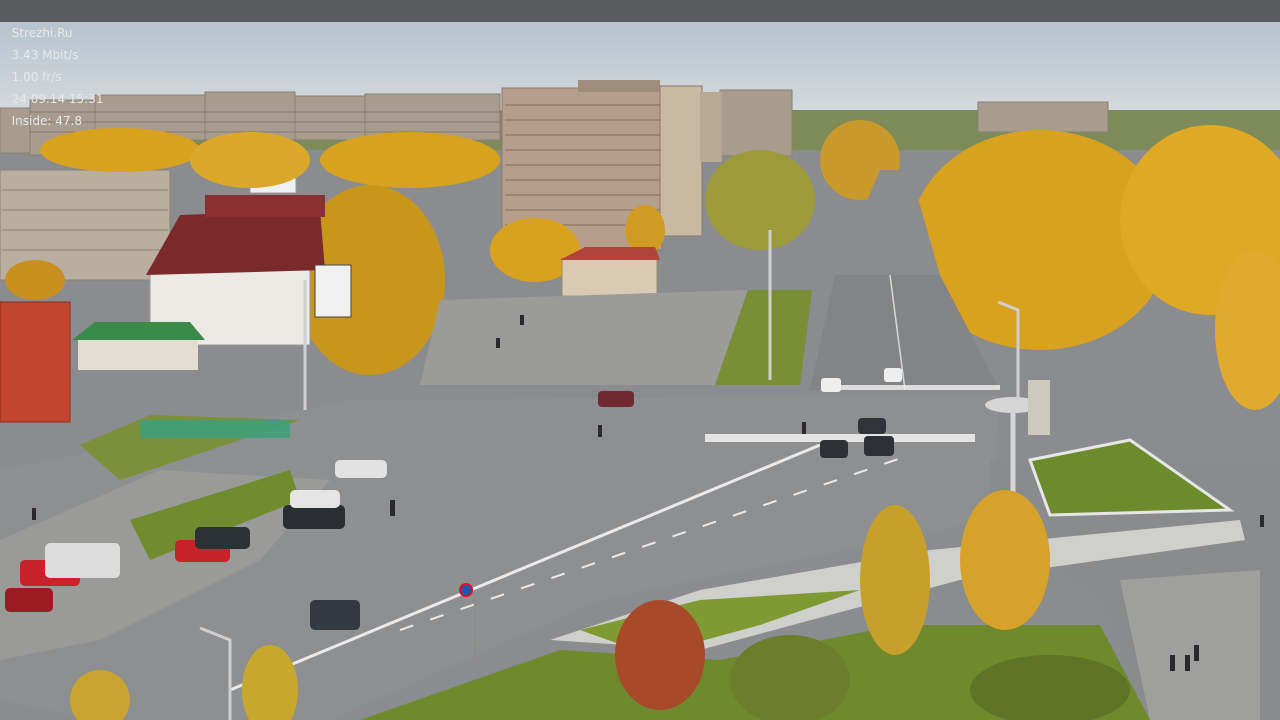 The height and width of the screenshot is (720, 1280). What do you see at coordinates (138, 346) in the screenshot?
I see `green-roof-shop` at bounding box center [138, 346].